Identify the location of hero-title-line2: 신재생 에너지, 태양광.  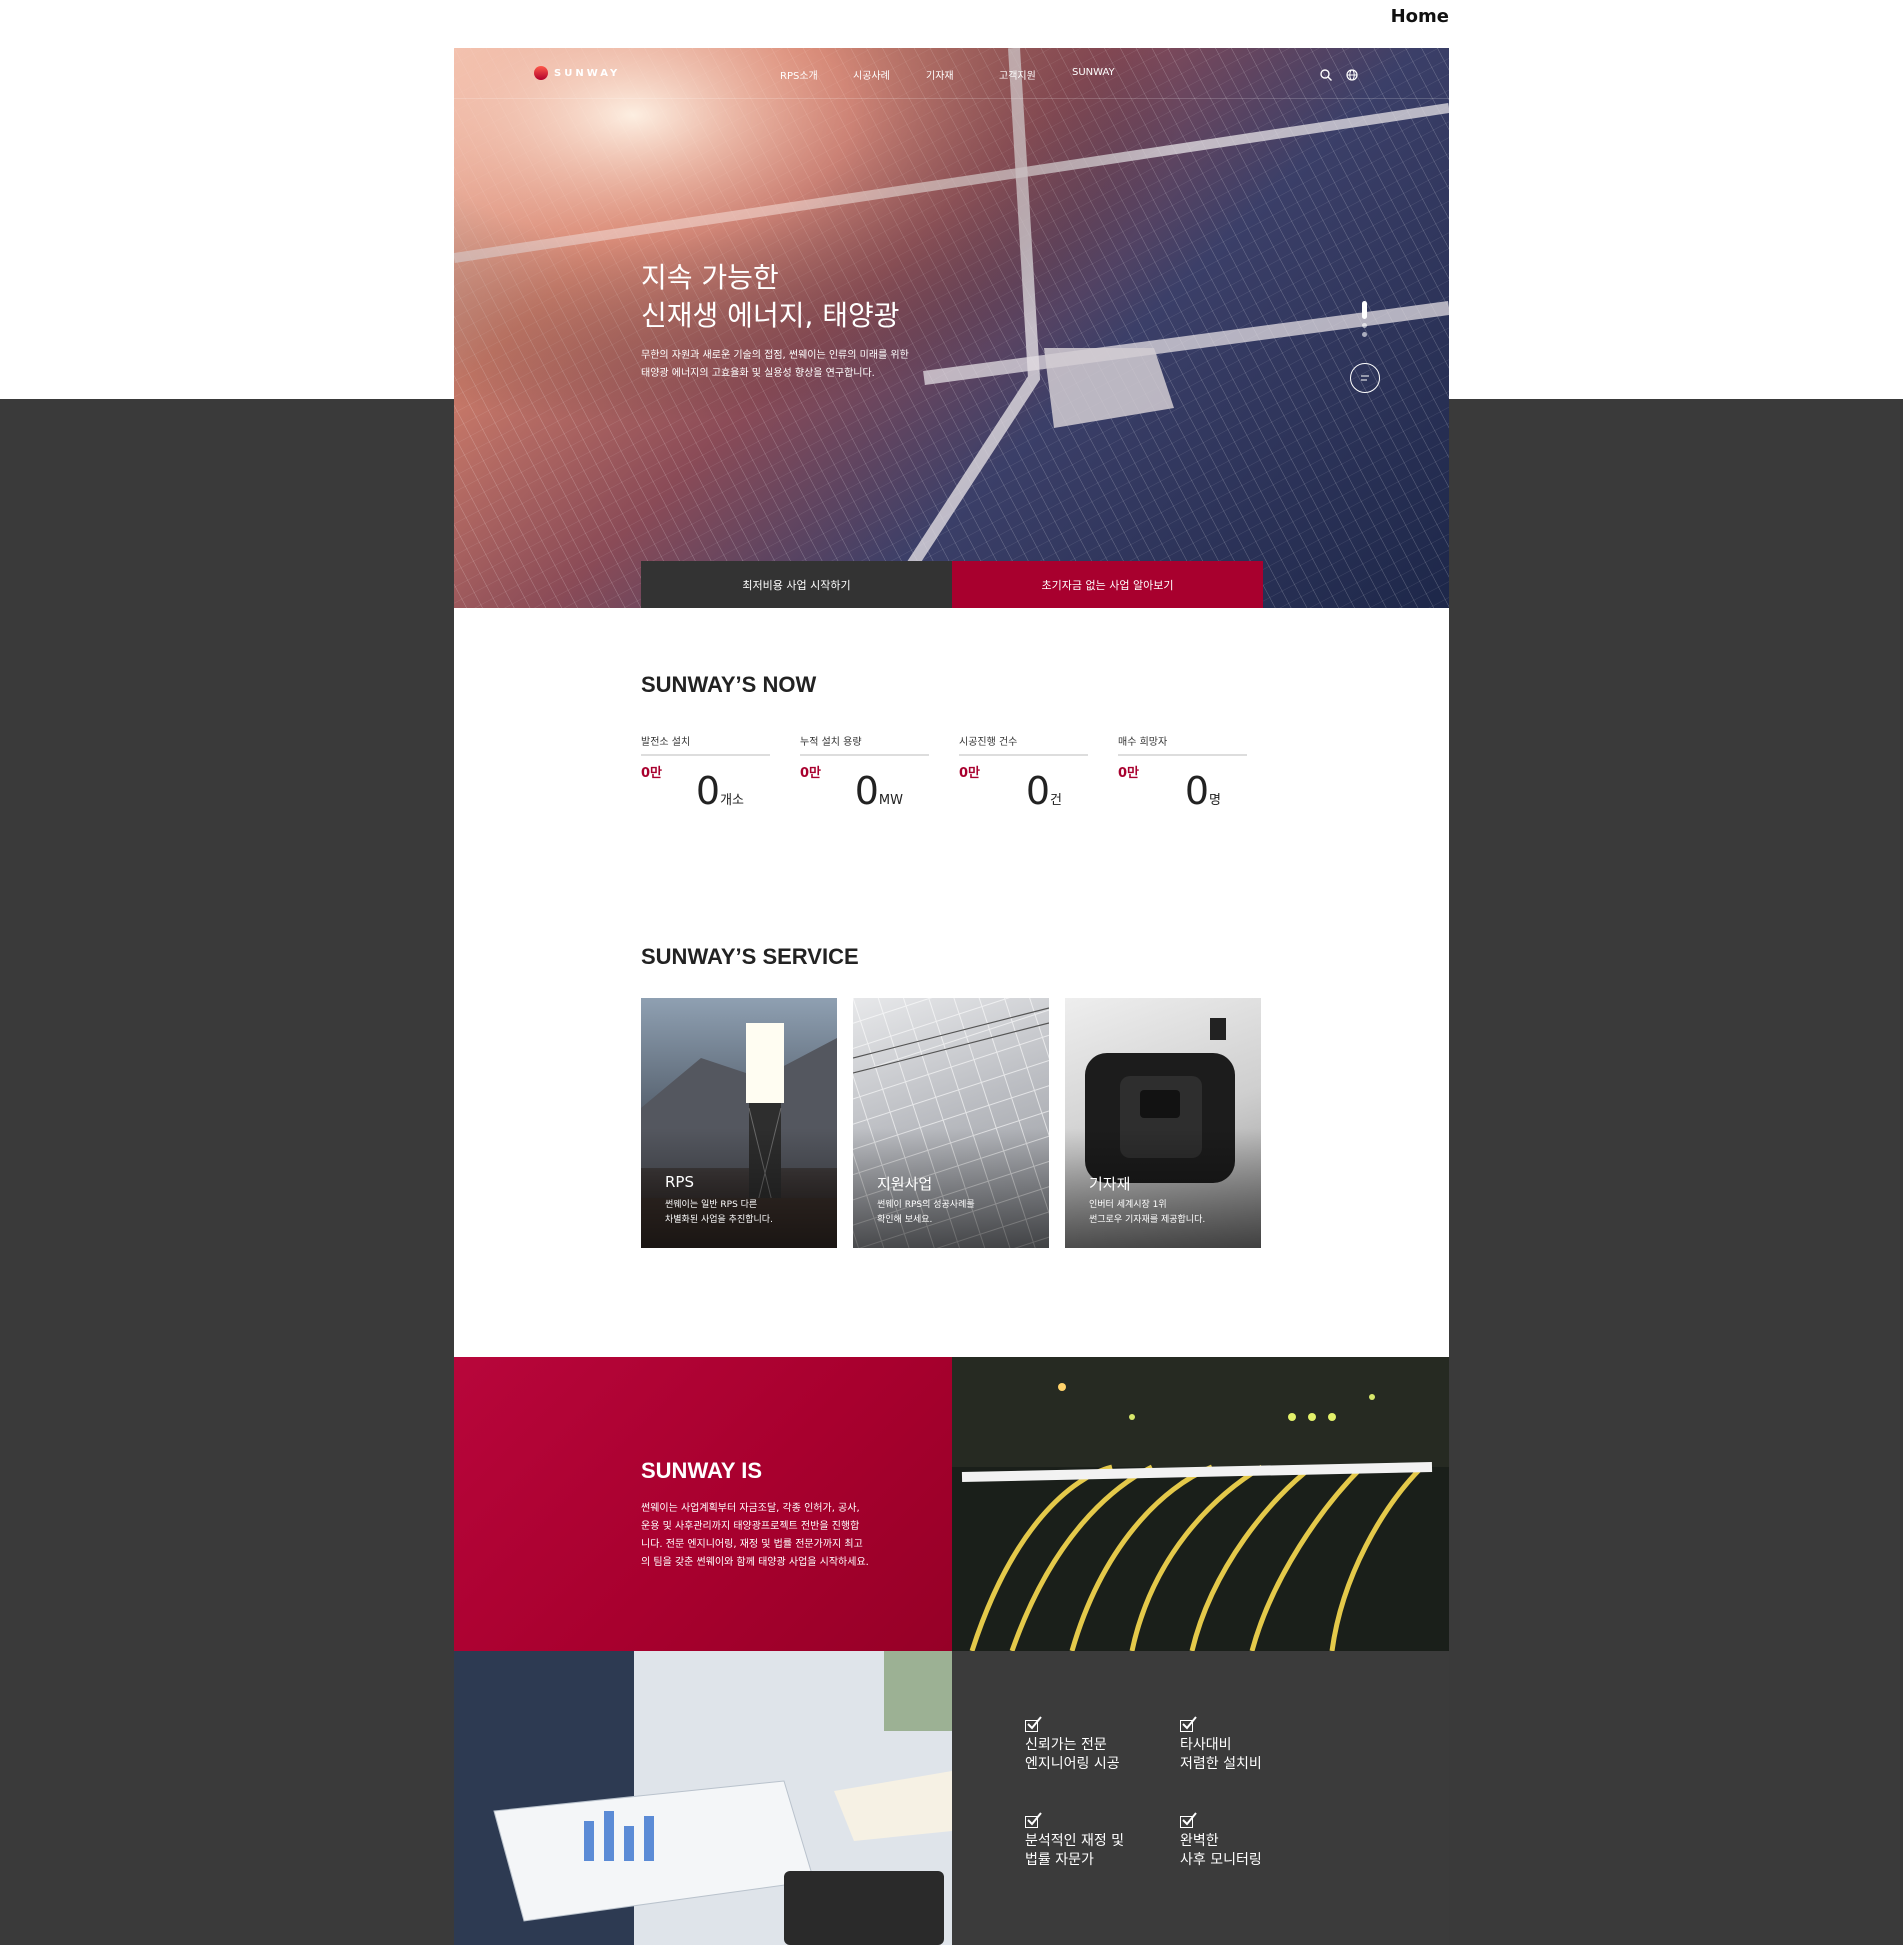
(770, 315).